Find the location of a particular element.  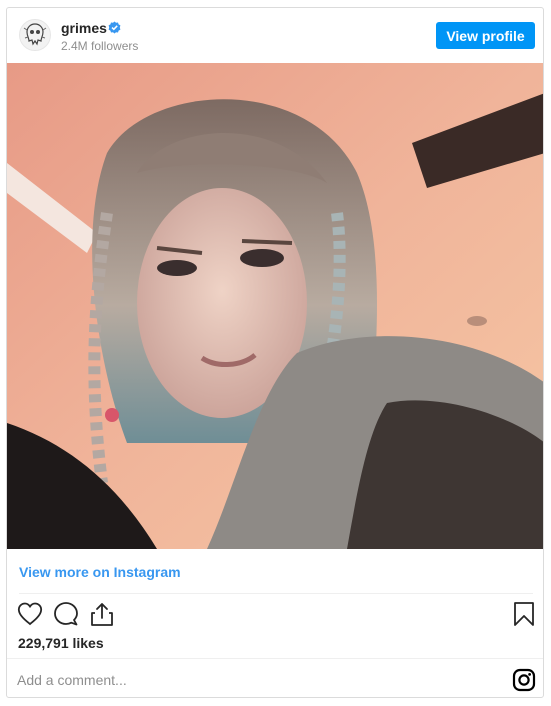

action-bar is located at coordinates (275, 614).